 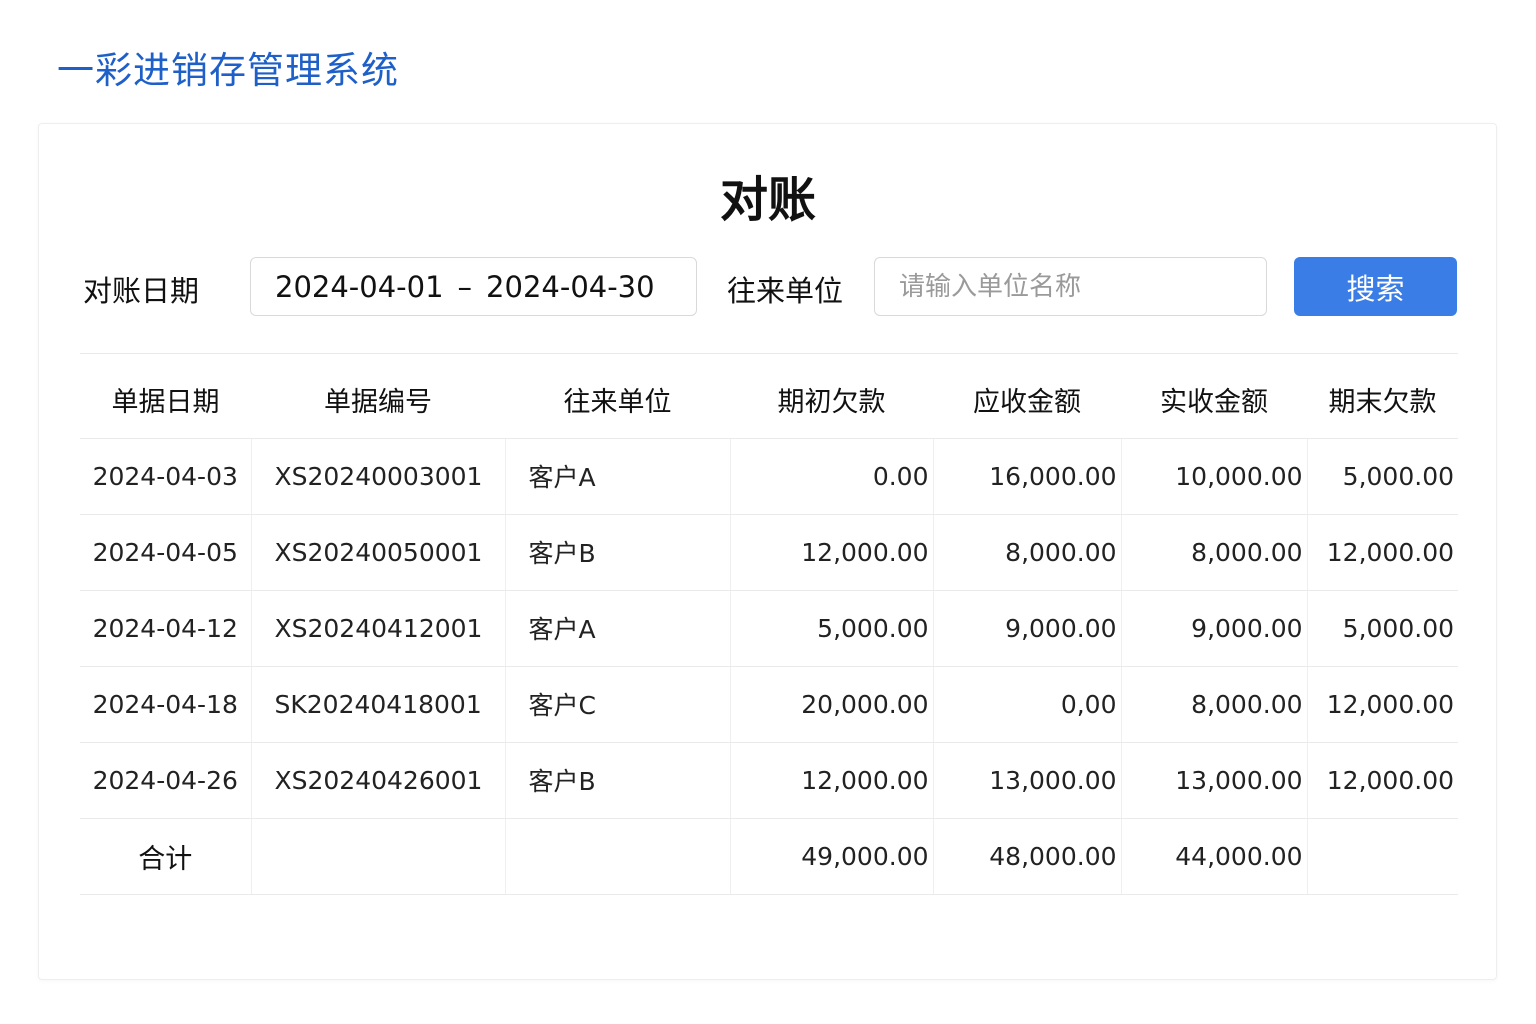 I want to click on column-header: 应收金额, so click(x=1027, y=400).